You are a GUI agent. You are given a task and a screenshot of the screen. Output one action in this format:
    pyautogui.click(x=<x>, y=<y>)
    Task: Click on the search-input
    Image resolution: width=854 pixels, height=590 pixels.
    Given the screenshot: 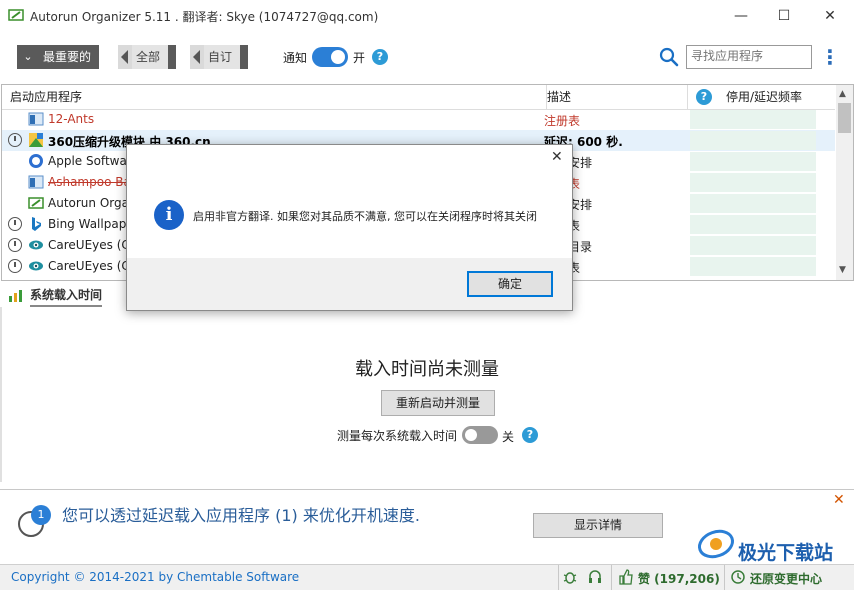 What is the action you would take?
    pyautogui.click(x=749, y=56)
    